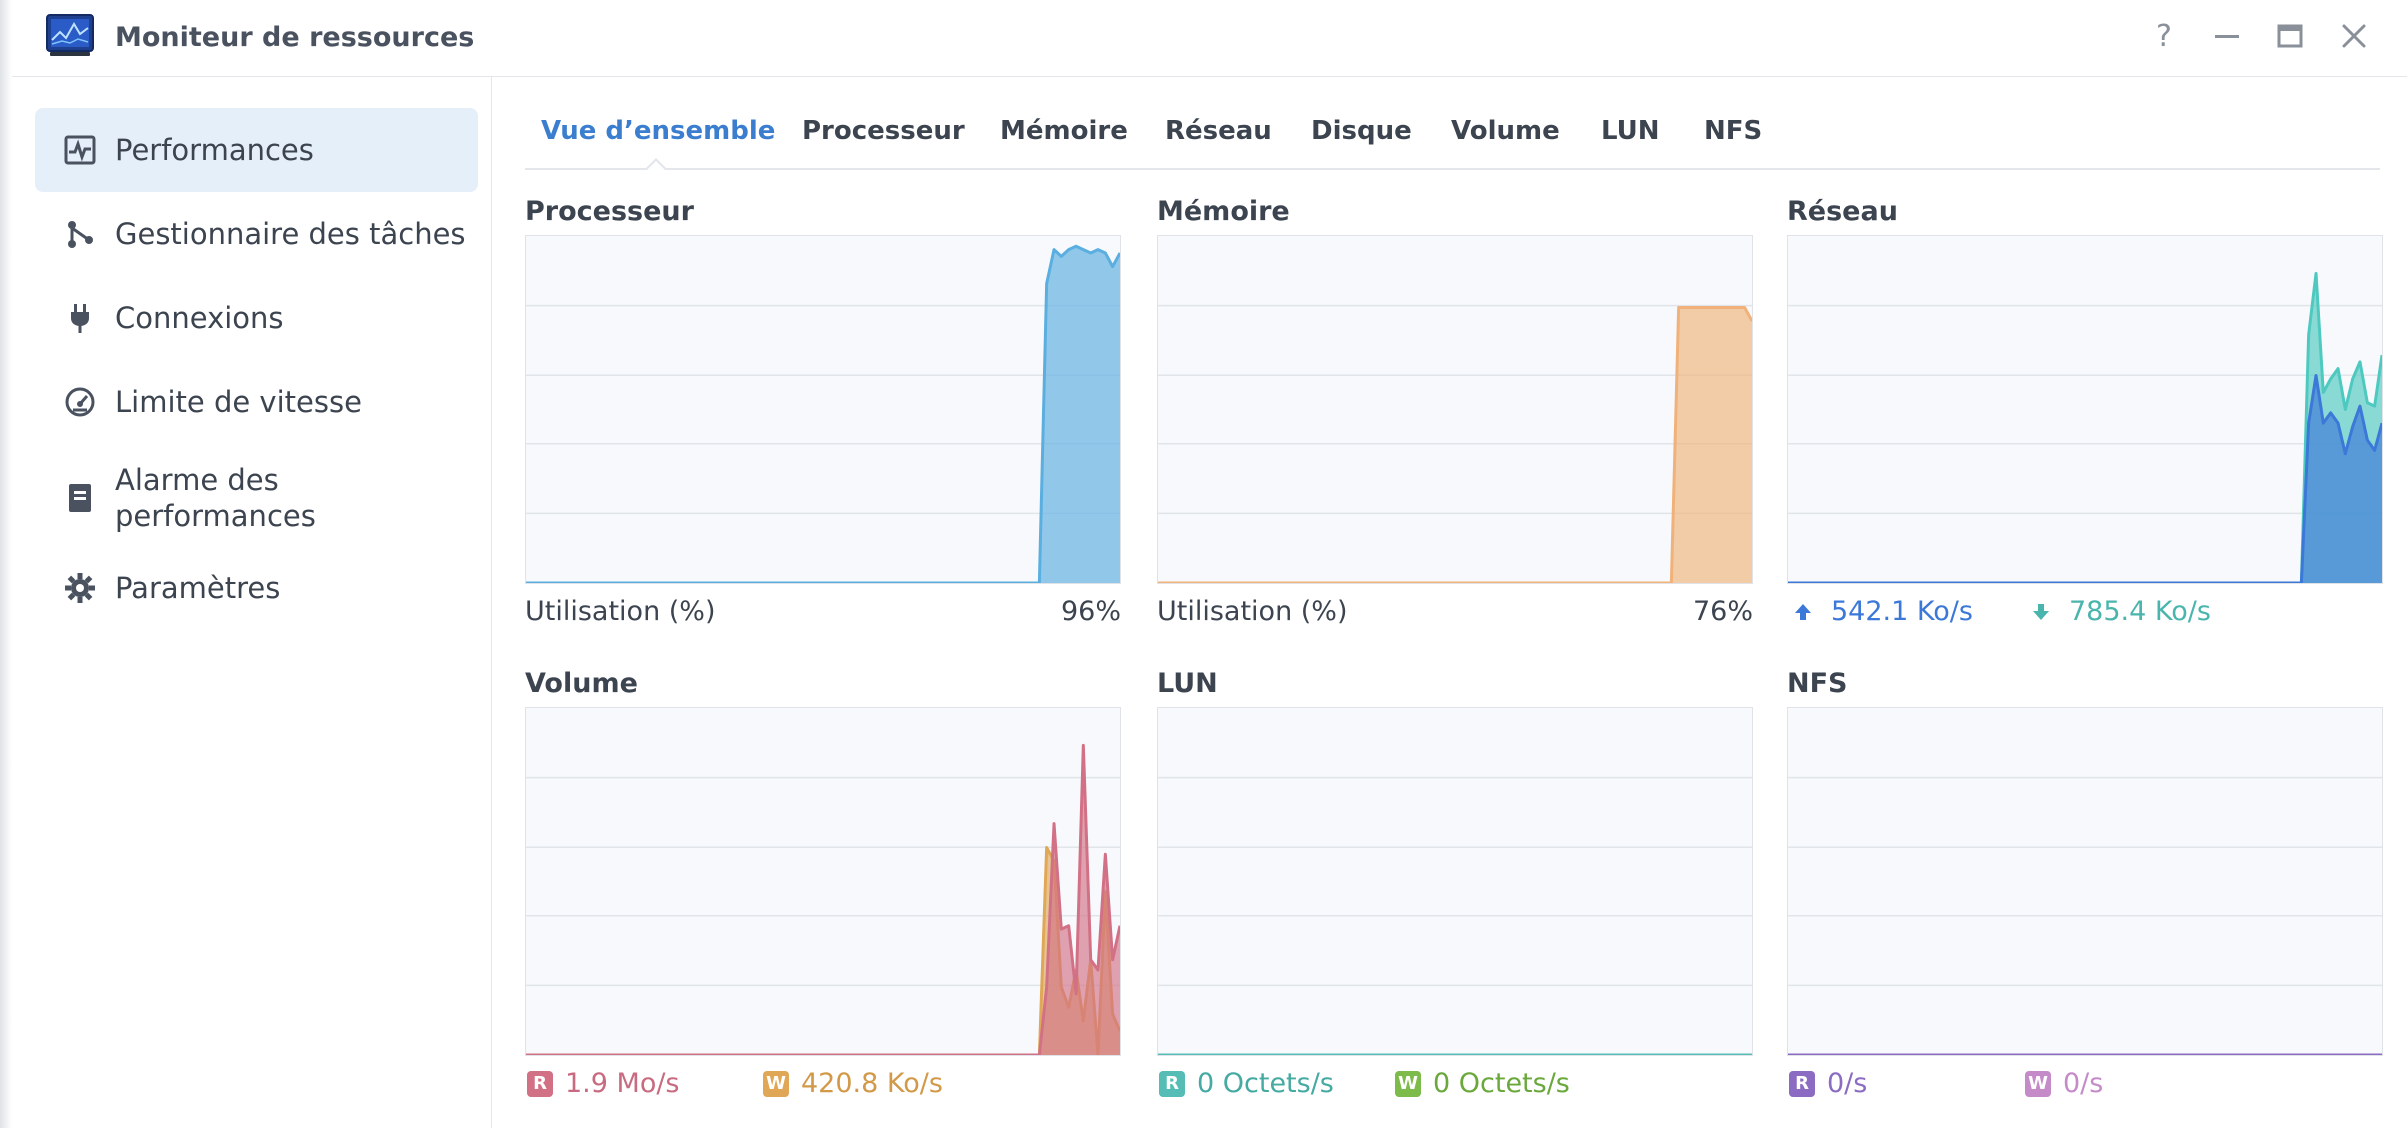 Image resolution: width=2407 pixels, height=1128 pixels. What do you see at coordinates (256, 498) in the screenshot?
I see `sidebar-item-performance-alarm: Alarme des performances` at bounding box center [256, 498].